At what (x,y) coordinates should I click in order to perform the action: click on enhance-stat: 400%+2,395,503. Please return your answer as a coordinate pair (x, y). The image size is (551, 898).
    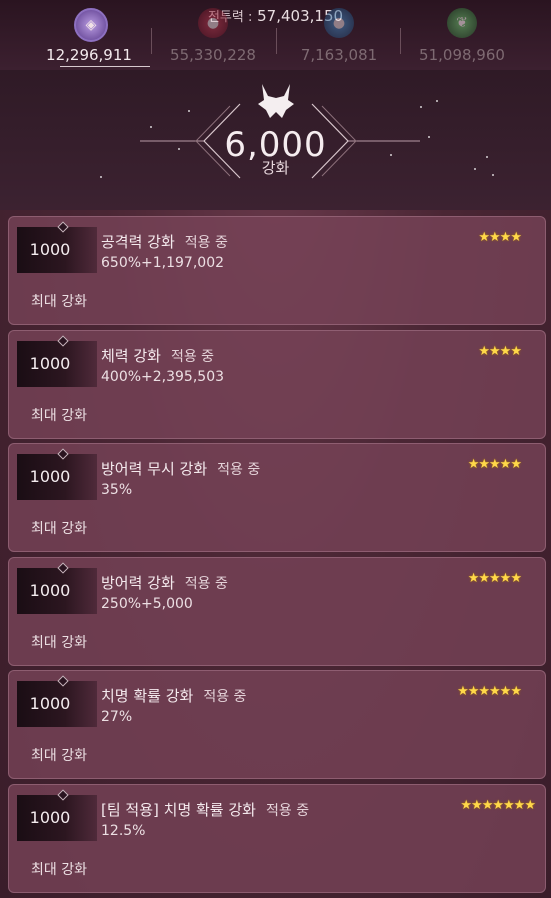
    Looking at the image, I should click on (163, 377).